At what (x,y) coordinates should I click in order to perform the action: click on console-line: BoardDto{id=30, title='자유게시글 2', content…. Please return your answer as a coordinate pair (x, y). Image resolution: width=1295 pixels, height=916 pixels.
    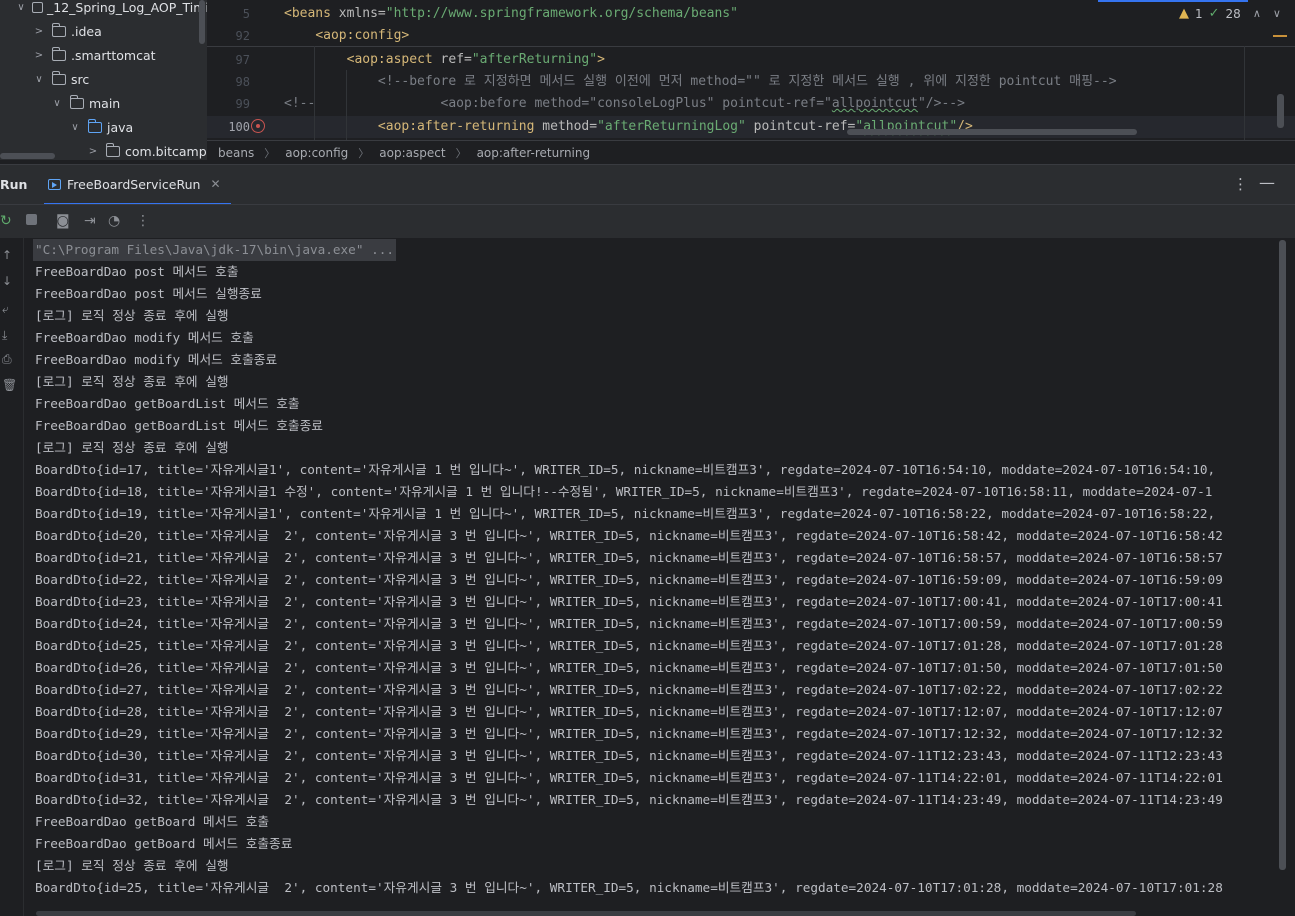
    Looking at the image, I should click on (629, 755).